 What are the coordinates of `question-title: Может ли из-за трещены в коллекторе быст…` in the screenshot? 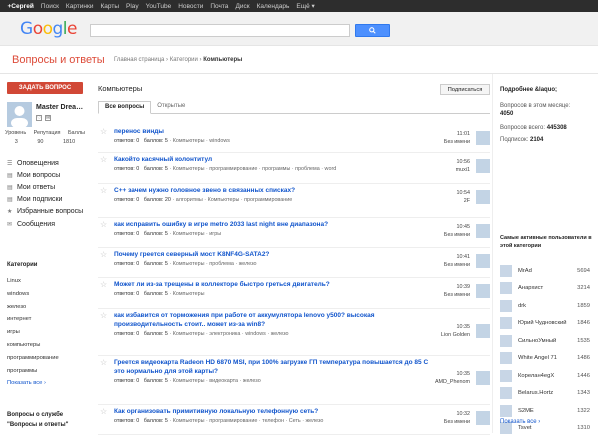 It's located at (276, 284).